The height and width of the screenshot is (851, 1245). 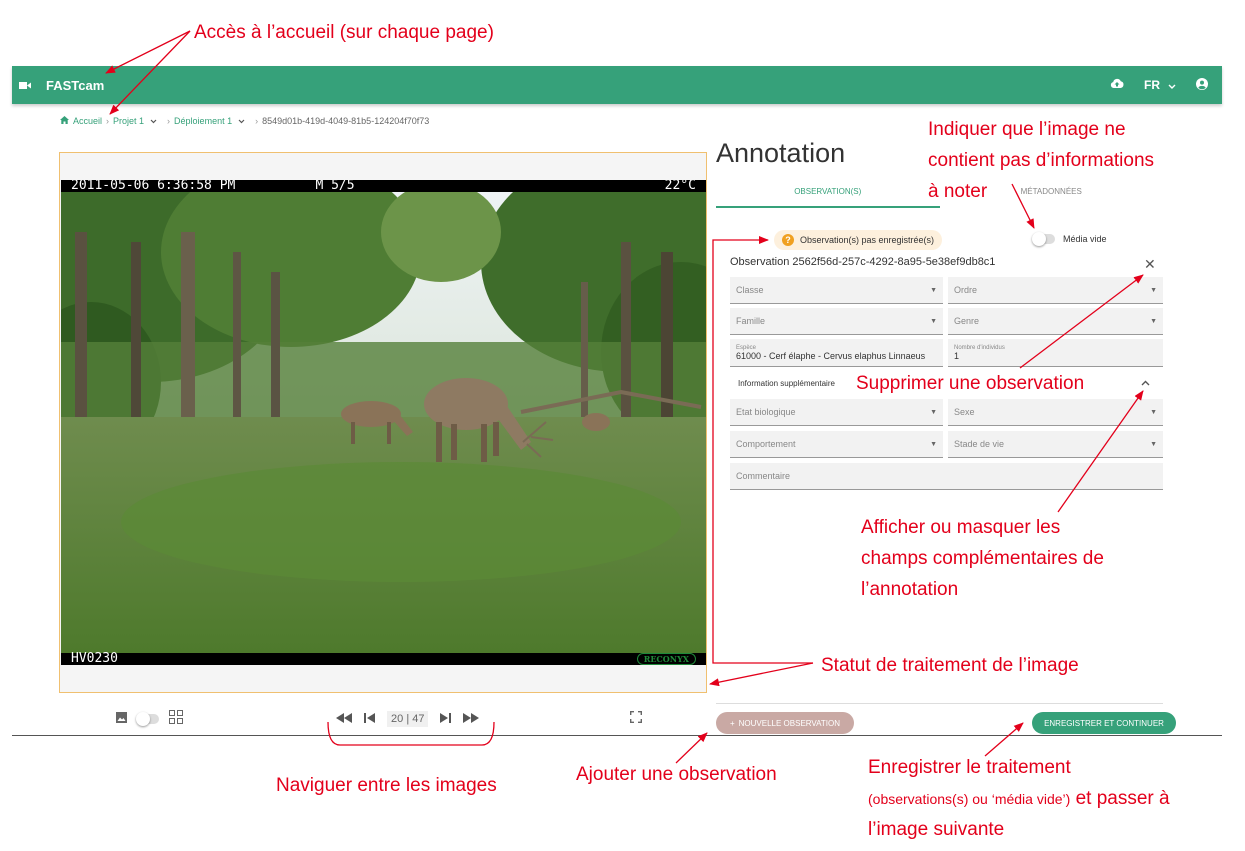 What do you see at coordinates (666, 659) in the screenshot?
I see `camera-brand-logo: RECONYX` at bounding box center [666, 659].